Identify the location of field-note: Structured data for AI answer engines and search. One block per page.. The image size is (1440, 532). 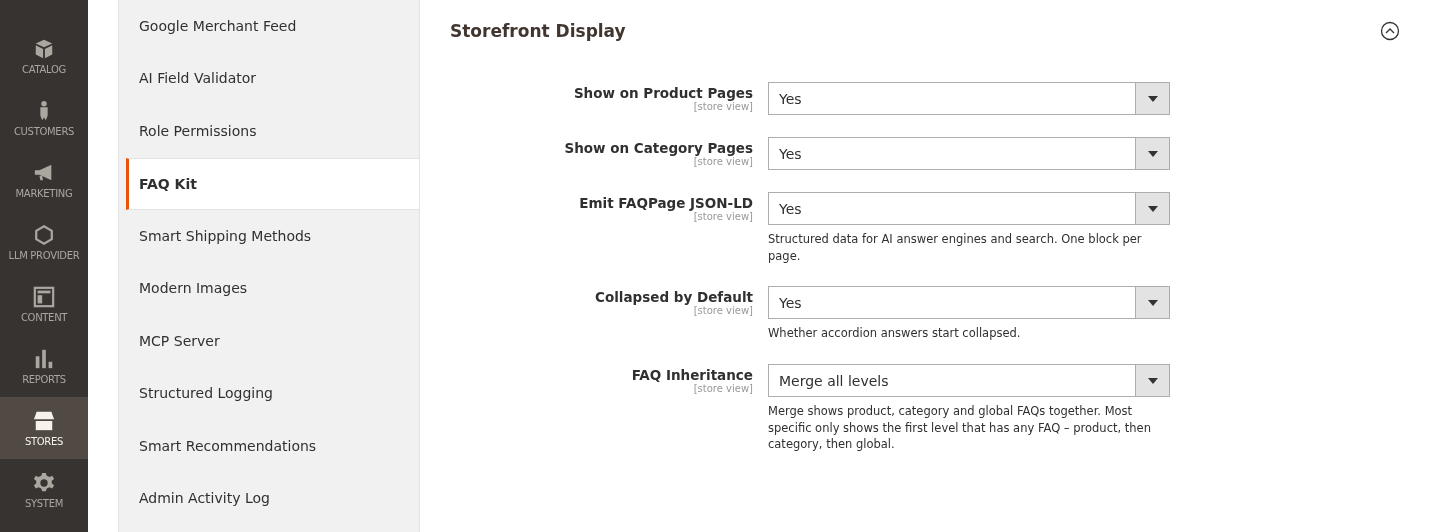
(955, 248).